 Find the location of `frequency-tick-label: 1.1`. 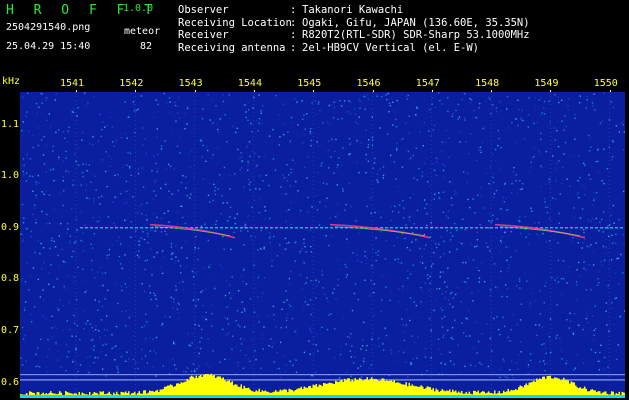

frequency-tick-label: 1.1 is located at coordinates (10, 124).